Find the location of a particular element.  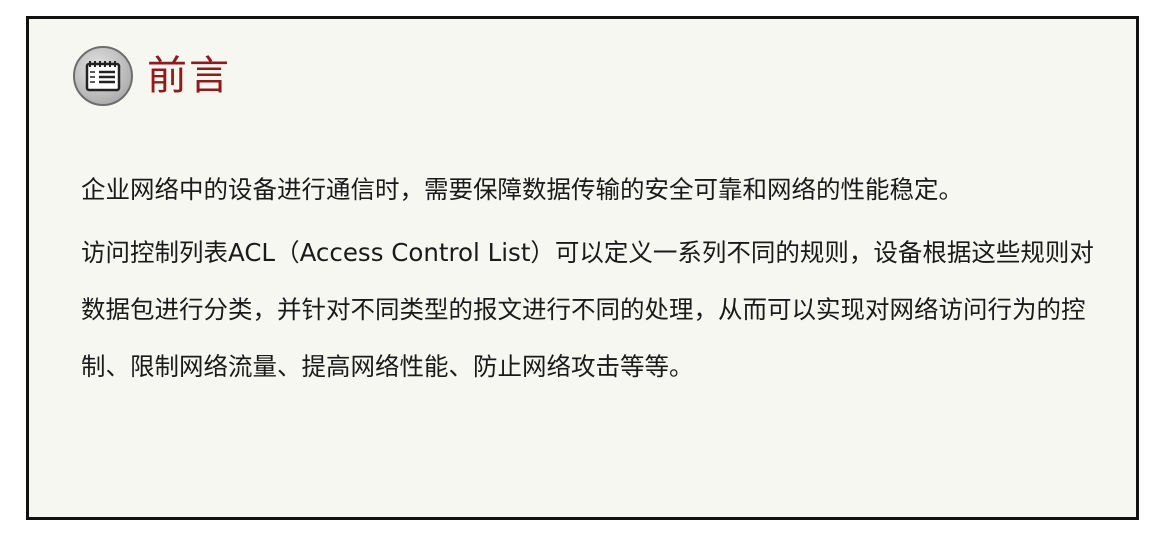

page-title: 前言 is located at coordinates (189, 76).